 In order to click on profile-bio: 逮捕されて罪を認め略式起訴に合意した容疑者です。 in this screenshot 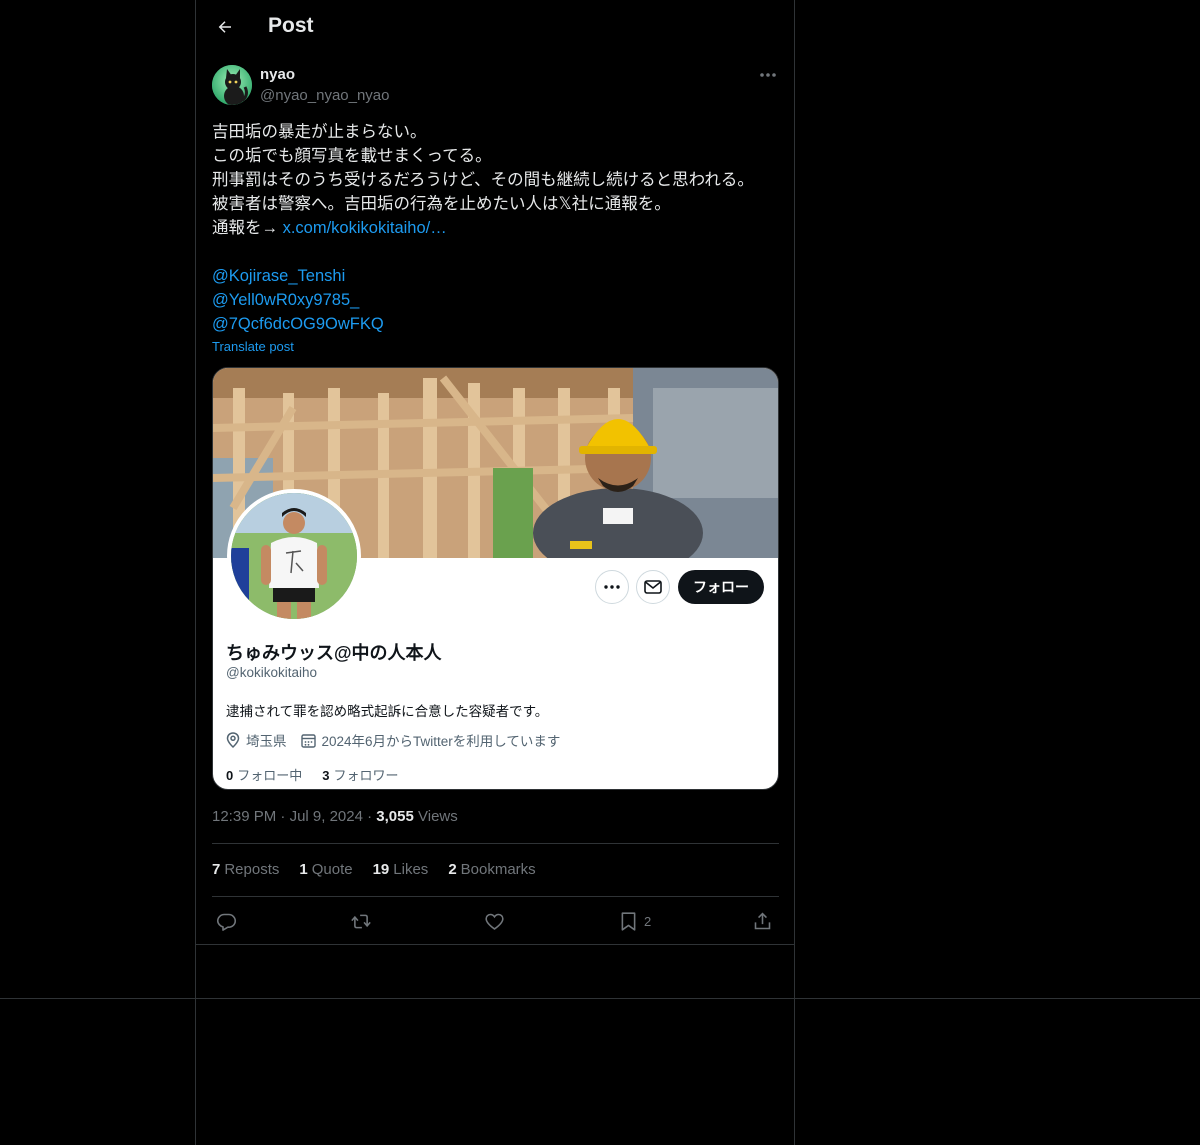, I will do `click(387, 711)`.